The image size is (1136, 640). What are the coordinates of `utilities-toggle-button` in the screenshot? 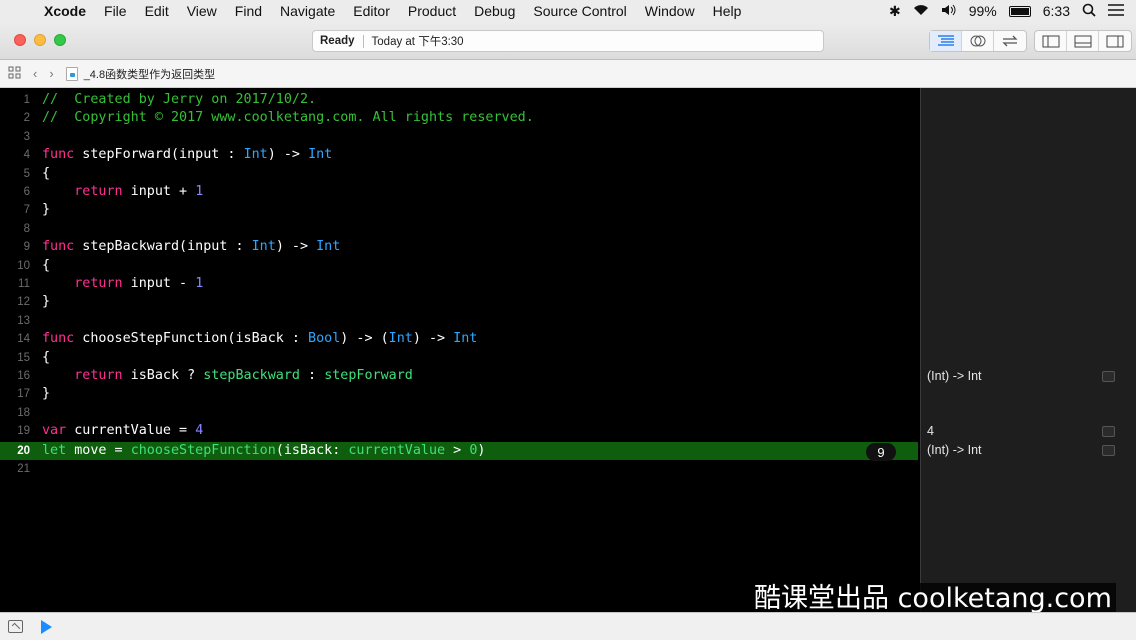 It's located at (1115, 41).